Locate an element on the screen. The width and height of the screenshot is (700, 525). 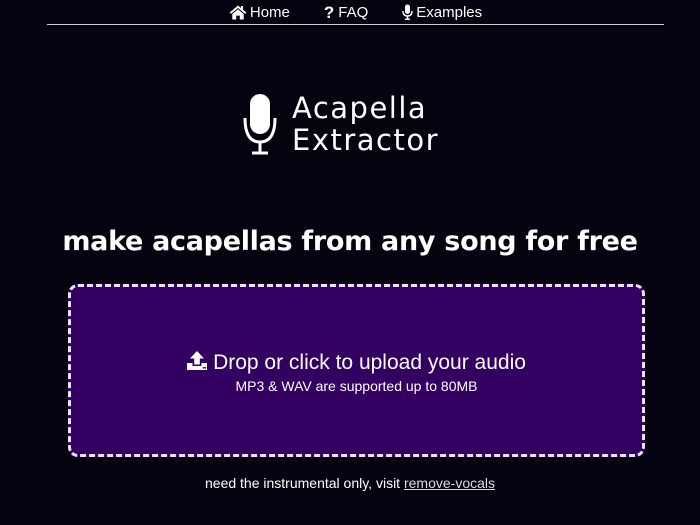
nav-examples-label: Examples is located at coordinates (449, 12).